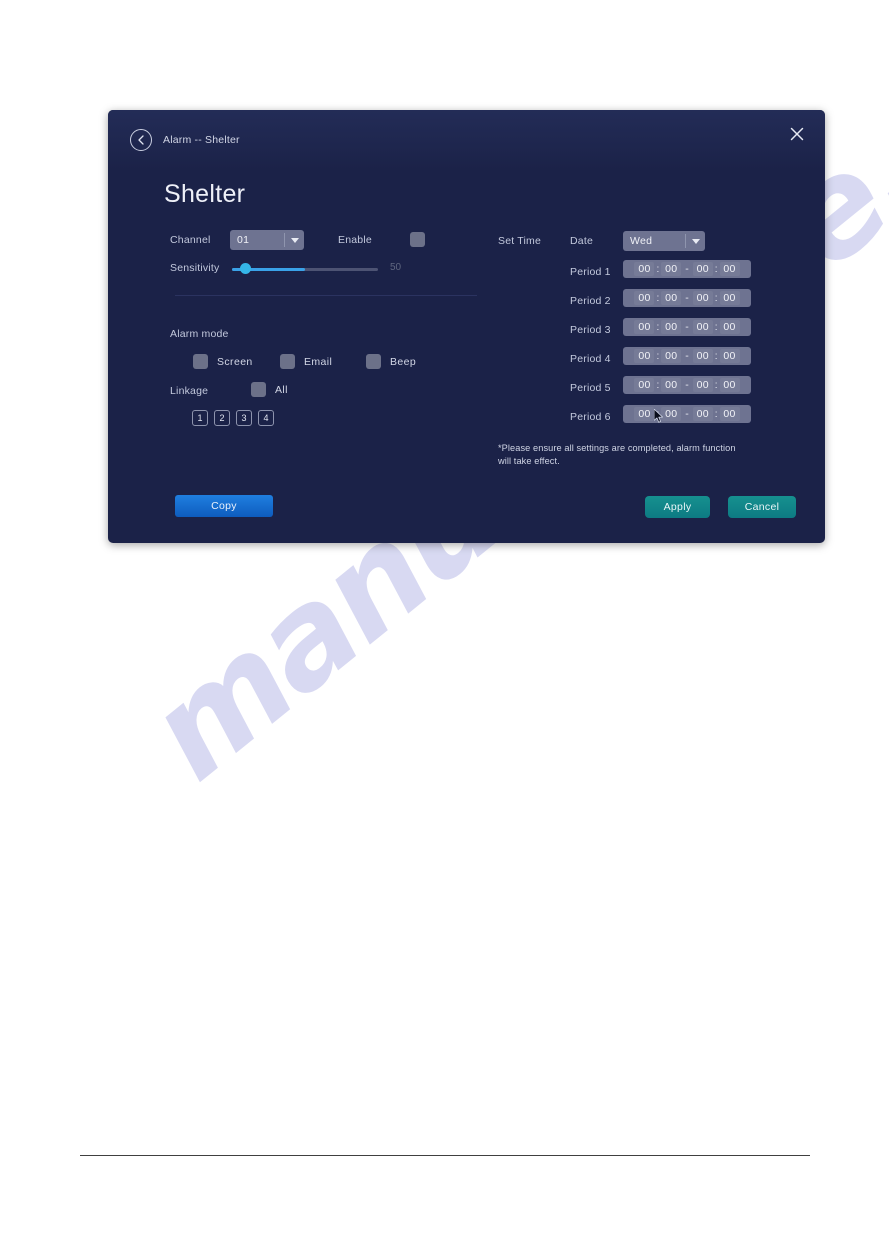 The height and width of the screenshot is (1259, 889). I want to click on period-row: Period 3 00 : 00 - 00 : 00, so click(648, 332).